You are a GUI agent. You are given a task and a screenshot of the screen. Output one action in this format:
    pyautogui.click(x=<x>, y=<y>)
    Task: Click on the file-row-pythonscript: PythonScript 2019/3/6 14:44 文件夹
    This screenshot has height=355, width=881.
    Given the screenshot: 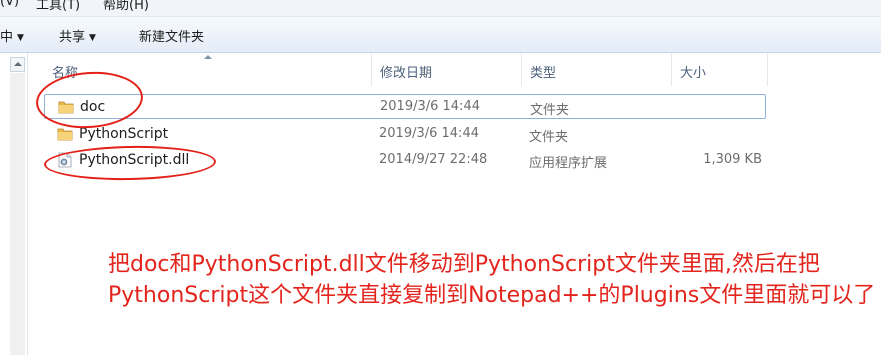 What is the action you would take?
    pyautogui.click(x=405, y=134)
    